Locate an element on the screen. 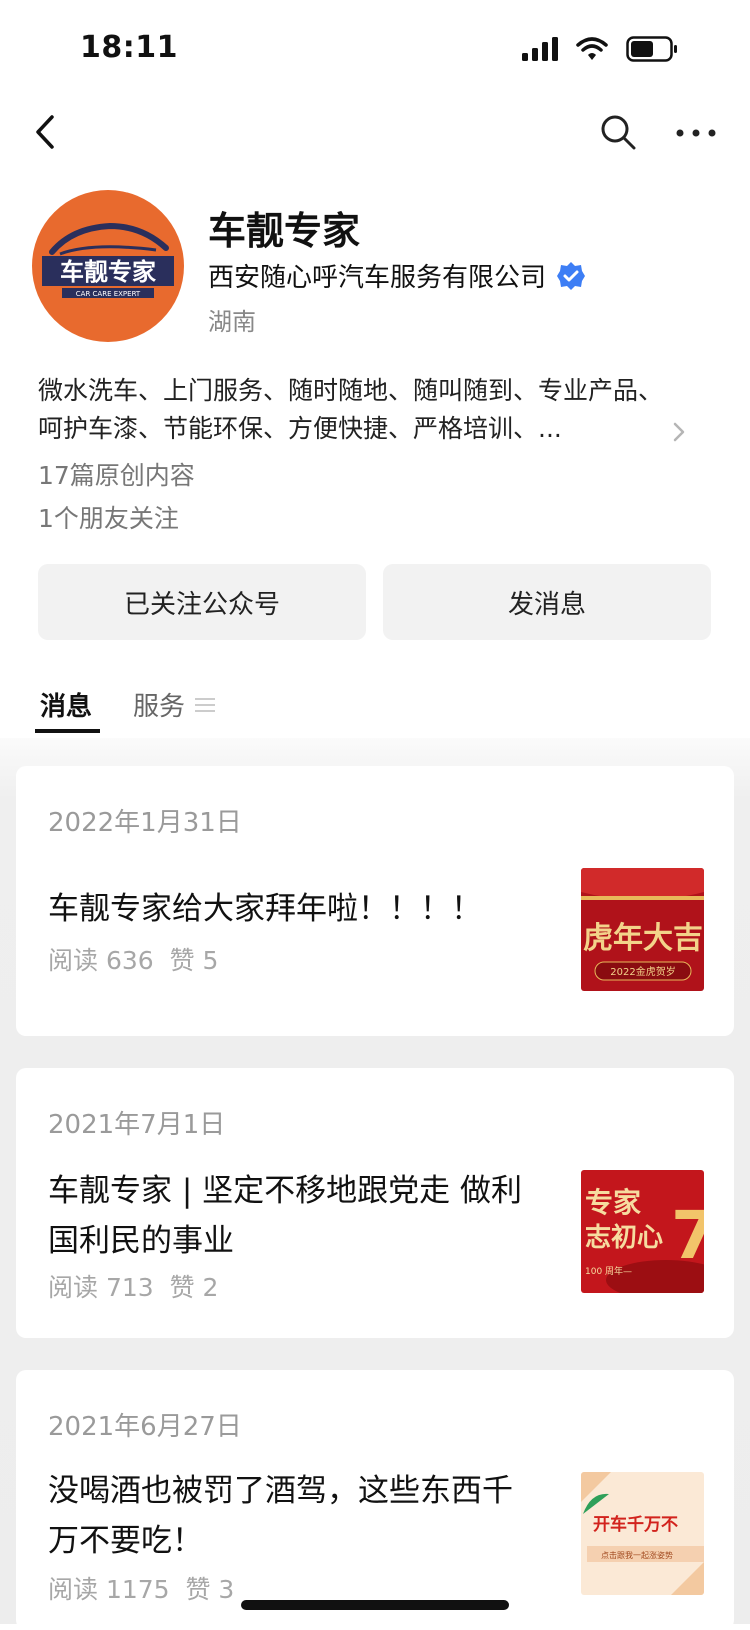  article-date: 2021年6月27日 is located at coordinates (145, 1427).